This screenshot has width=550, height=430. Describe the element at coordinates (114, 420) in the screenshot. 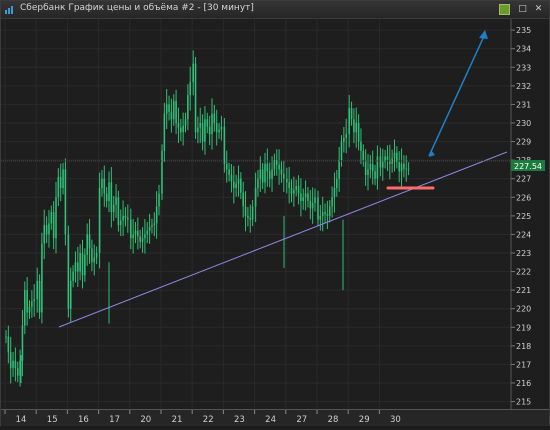

I see `time-tick-label: 17` at that location.